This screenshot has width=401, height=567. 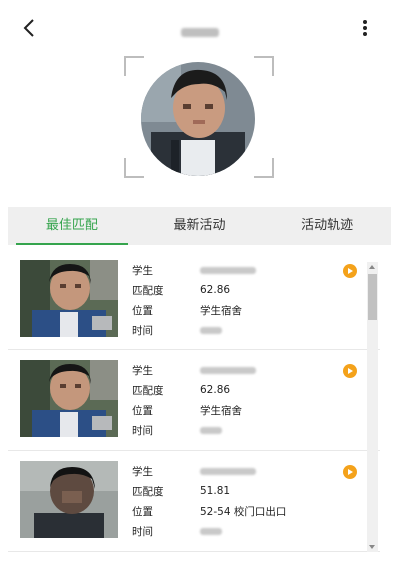 What do you see at coordinates (237, 501) in the screenshot?
I see `record-info: 学生 匹配度 51.81 位置 52-54 校门口出口 时间` at bounding box center [237, 501].